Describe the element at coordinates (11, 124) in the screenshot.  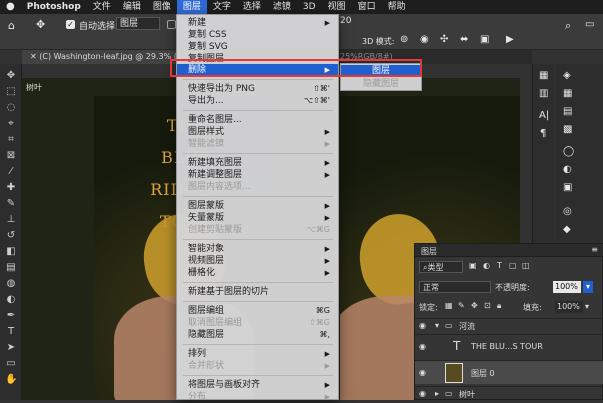
I see `quick-select-tool-icon: ⌖` at that location.